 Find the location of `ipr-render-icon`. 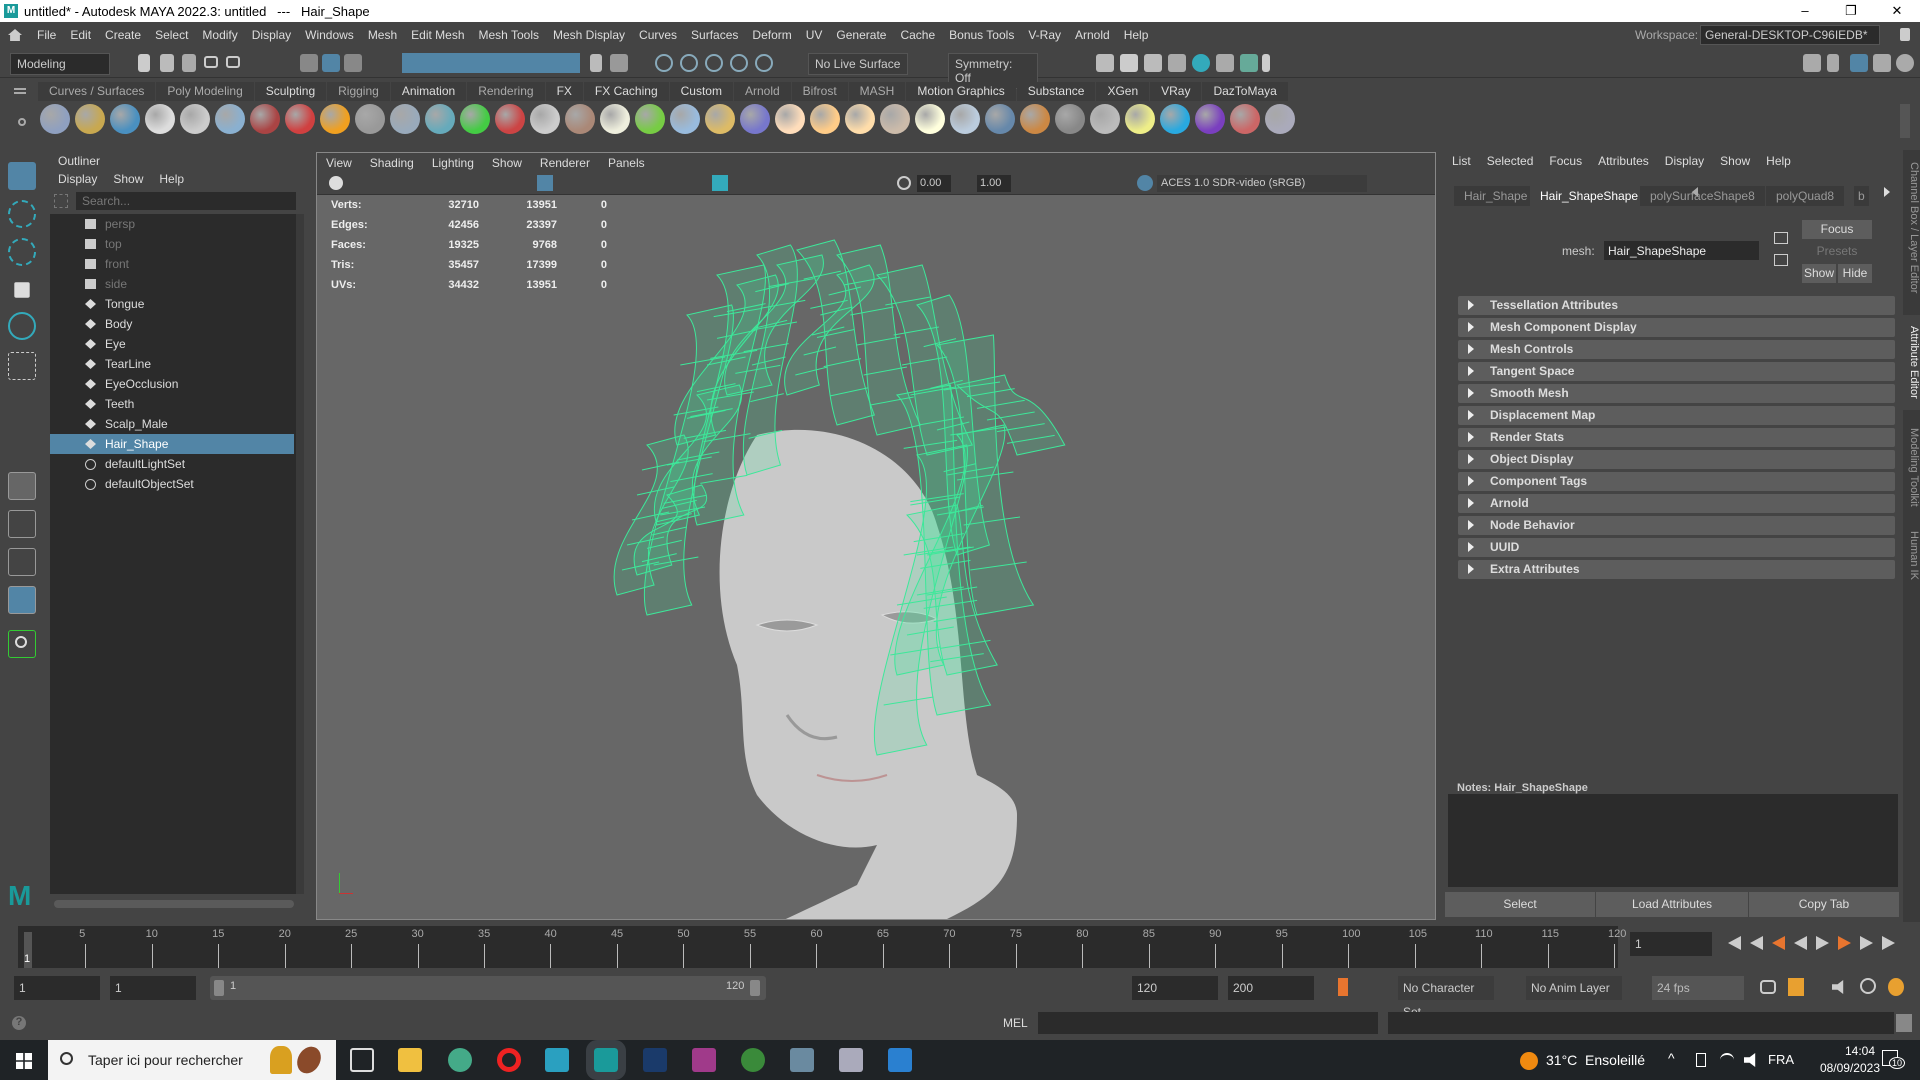

ipr-render-icon is located at coordinates (1153, 63).